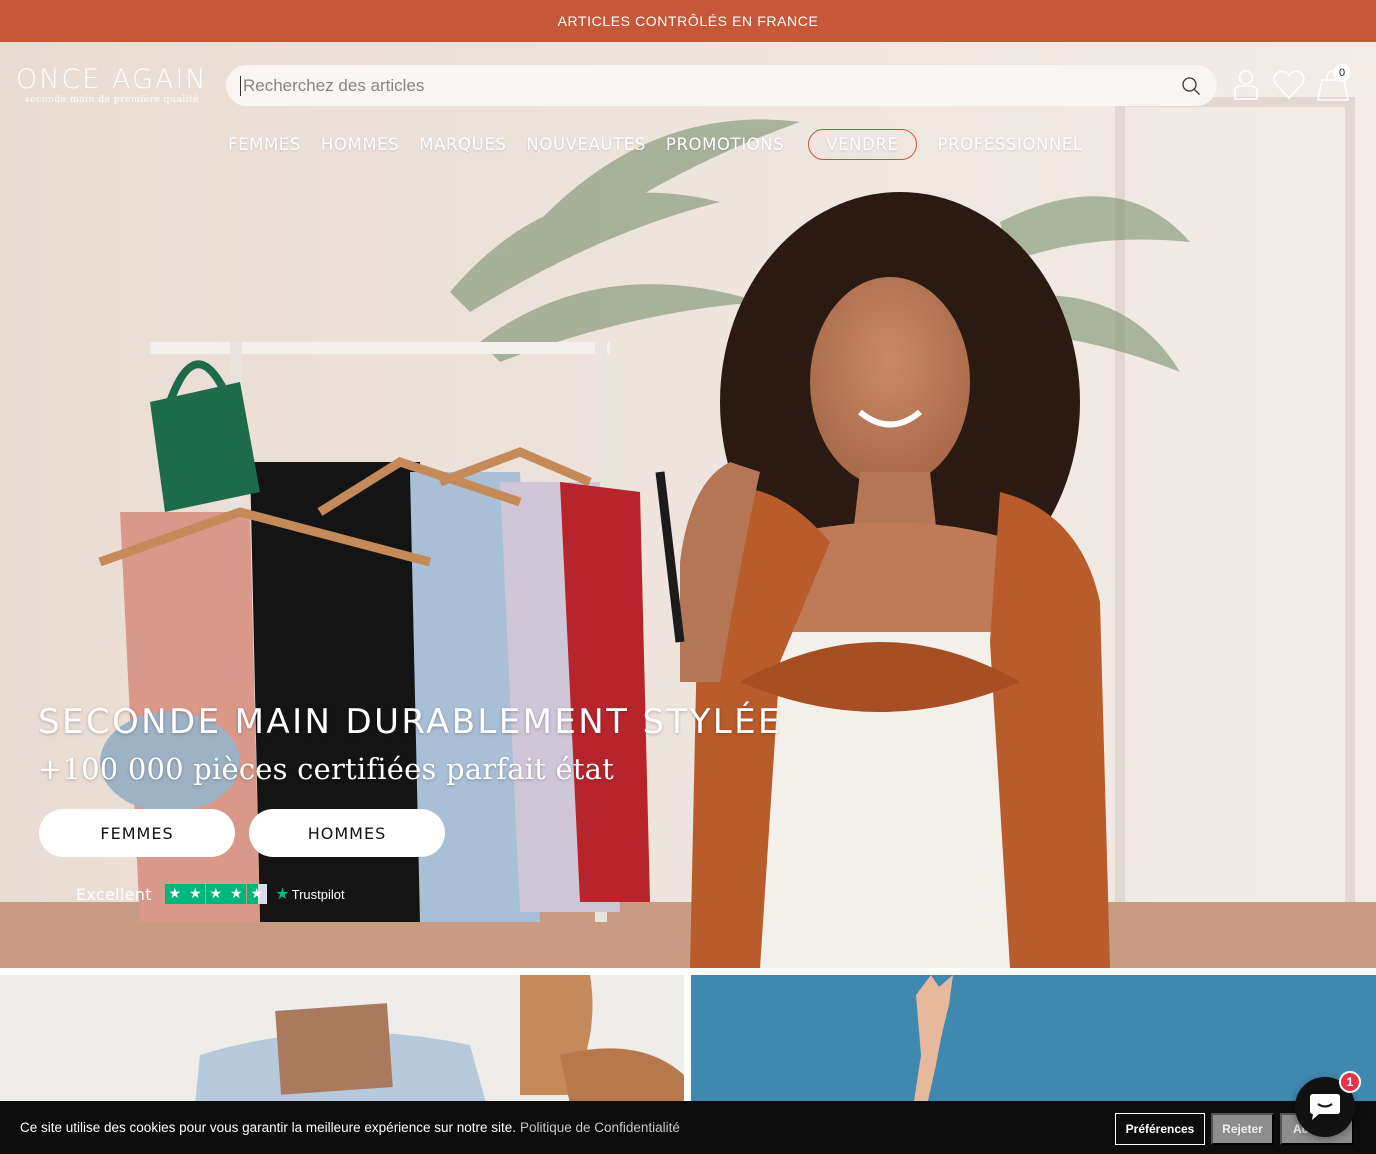 The width and height of the screenshot is (1376, 1154). Describe the element at coordinates (282, 894) in the screenshot. I see `trustpilot-star-icon: ★` at that location.